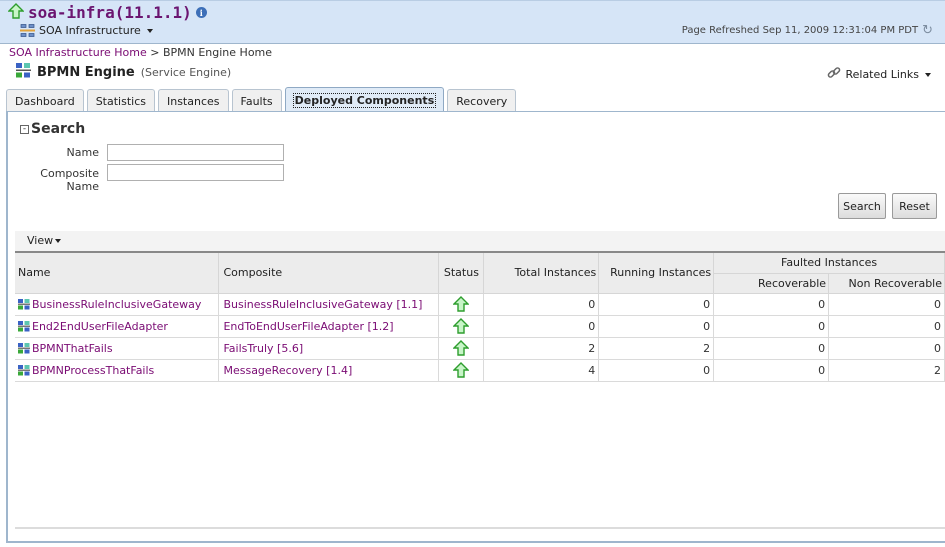 This screenshot has height=547, width=945. I want to click on tab-faults: Faults, so click(256, 100).